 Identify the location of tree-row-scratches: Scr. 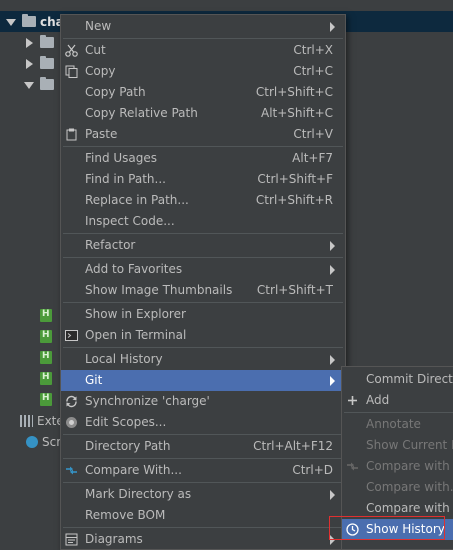
(43, 441).